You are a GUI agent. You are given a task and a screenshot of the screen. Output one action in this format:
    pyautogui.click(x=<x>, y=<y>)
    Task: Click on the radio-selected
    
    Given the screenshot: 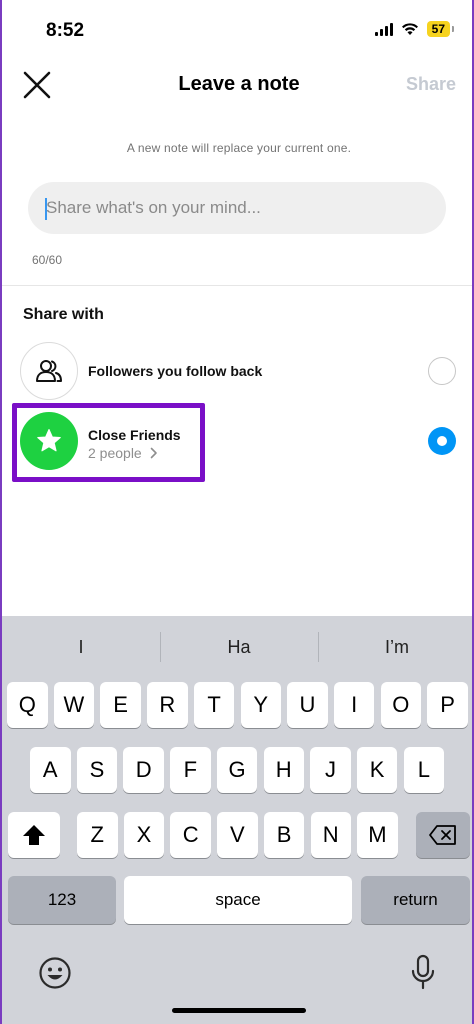 What is the action you would take?
    pyautogui.click(x=442, y=441)
    